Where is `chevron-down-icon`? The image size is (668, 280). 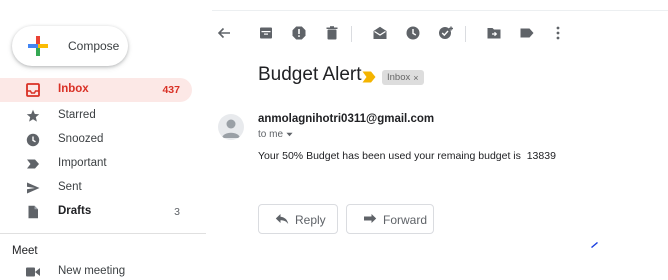 chevron-down-icon is located at coordinates (289, 134).